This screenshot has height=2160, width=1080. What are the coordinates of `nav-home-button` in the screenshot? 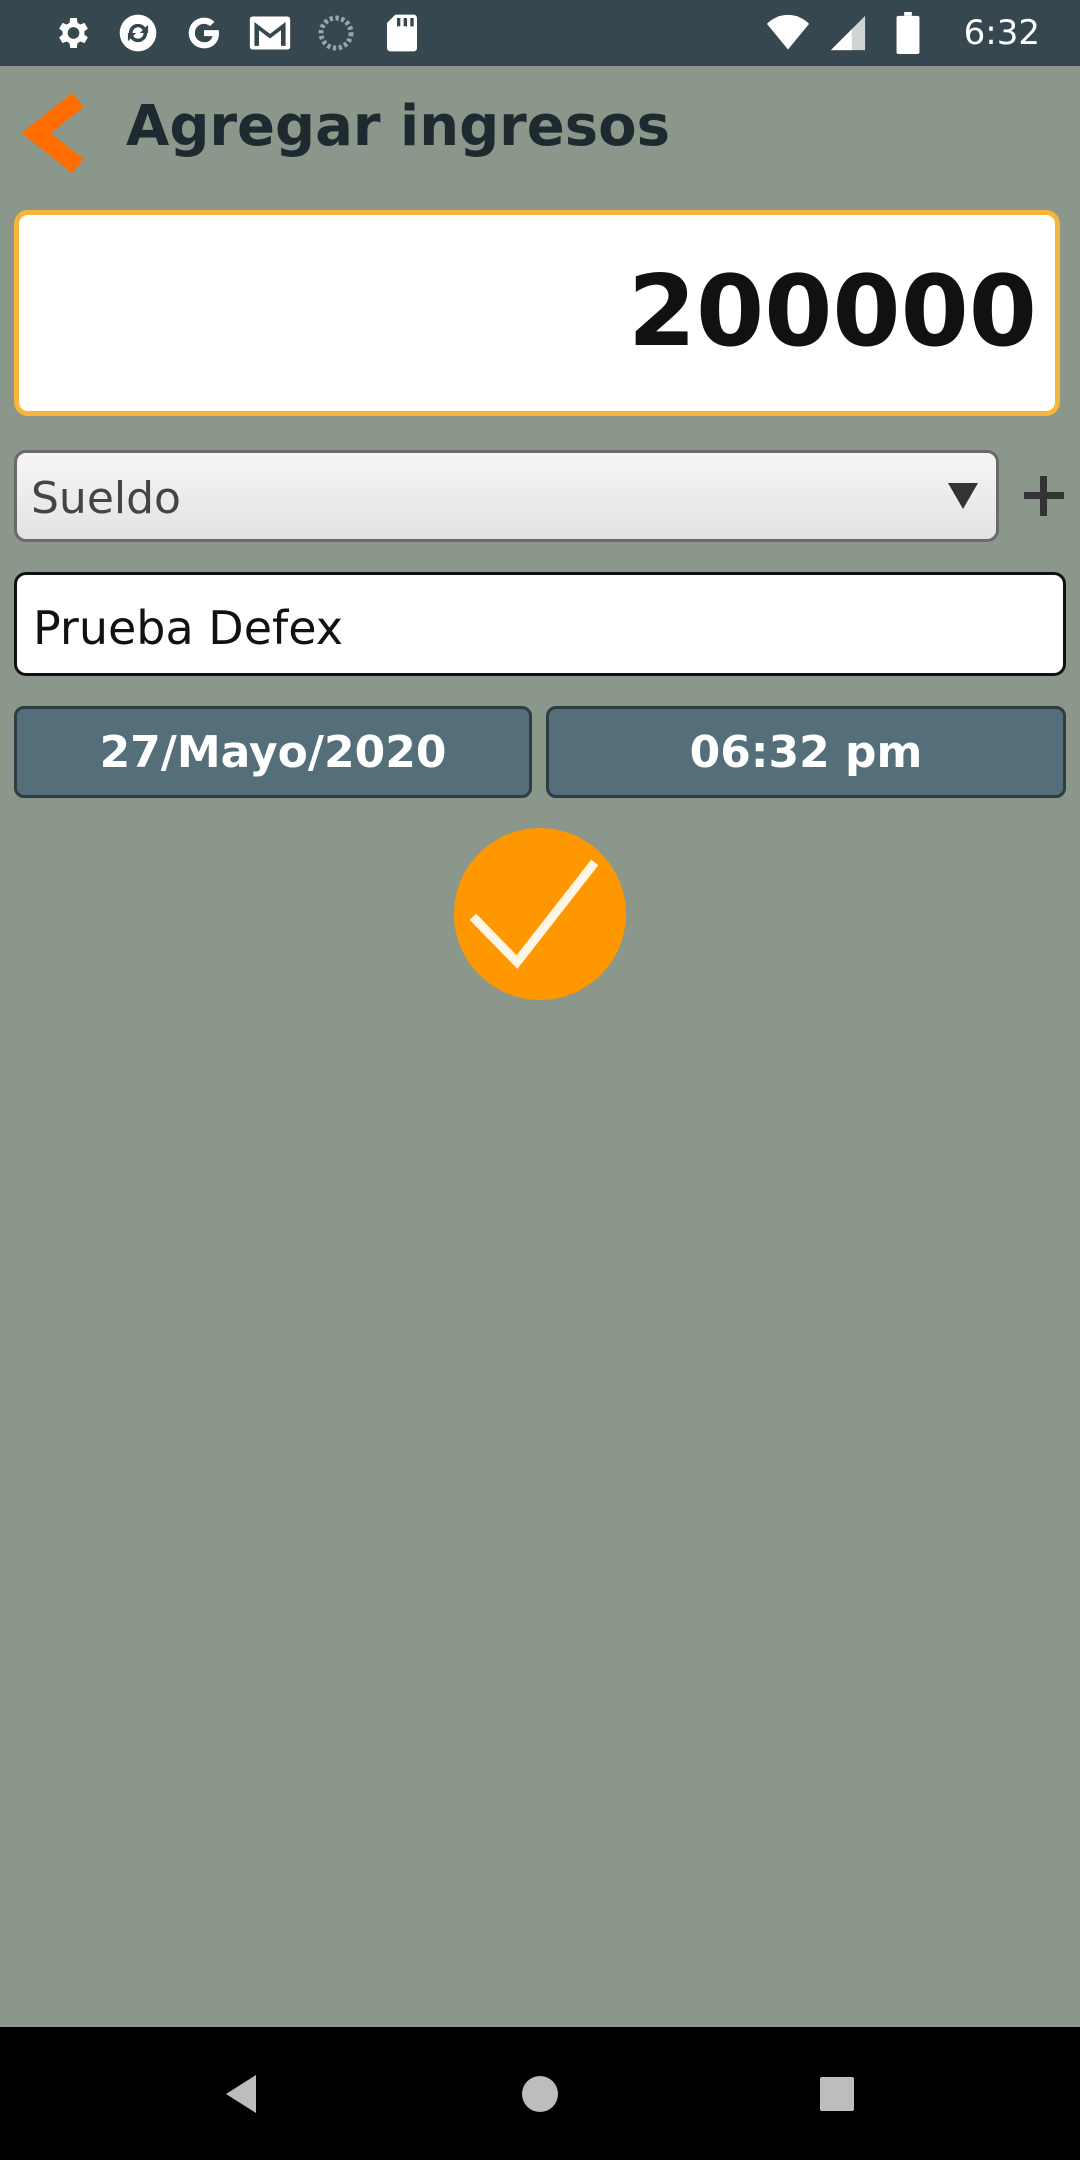 It's located at (540, 2094).